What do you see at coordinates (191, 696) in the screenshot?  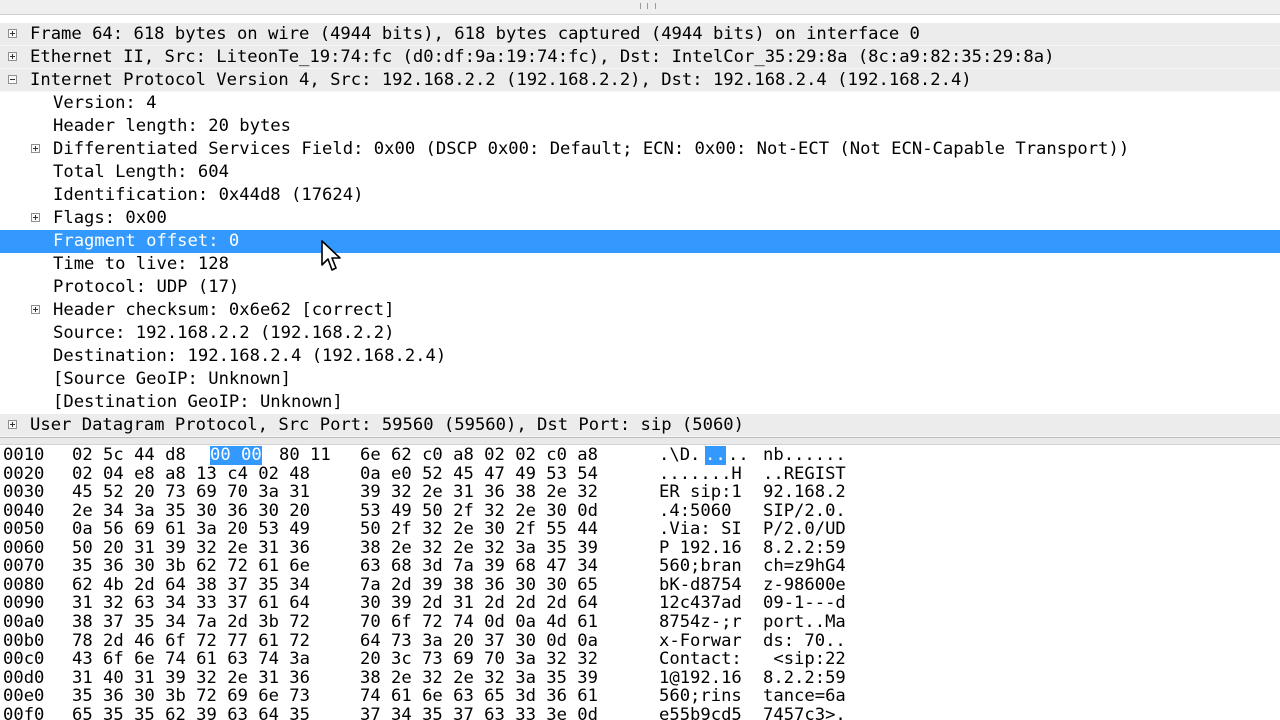 I see `hex-bytes: 35 36 30 3b 72 69 6e 73` at bounding box center [191, 696].